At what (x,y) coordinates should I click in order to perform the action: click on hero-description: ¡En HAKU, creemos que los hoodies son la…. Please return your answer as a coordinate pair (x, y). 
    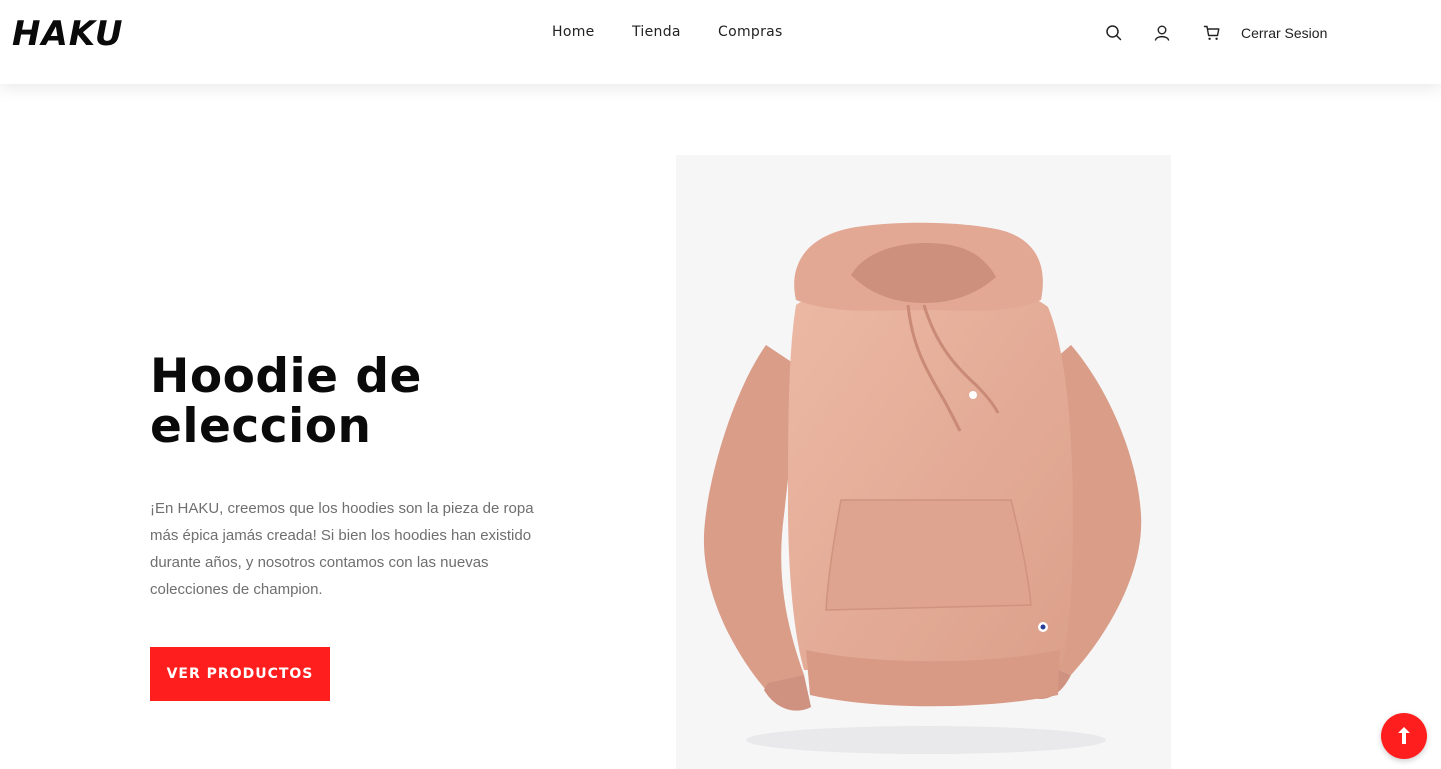
    Looking at the image, I should click on (342, 549).